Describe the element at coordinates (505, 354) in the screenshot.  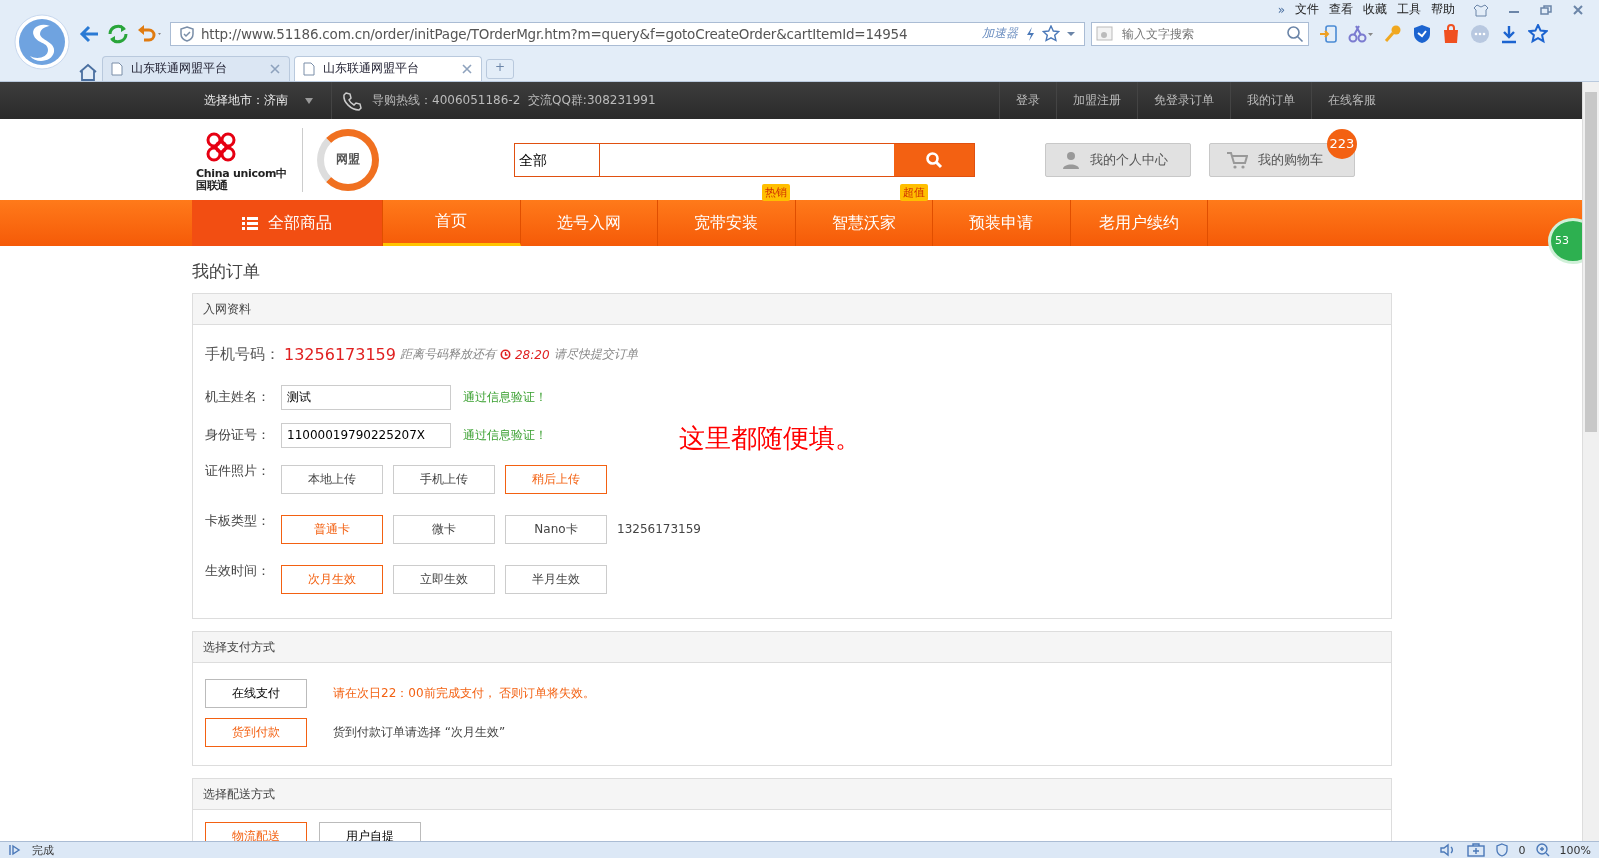
I see `clock-icon` at that location.